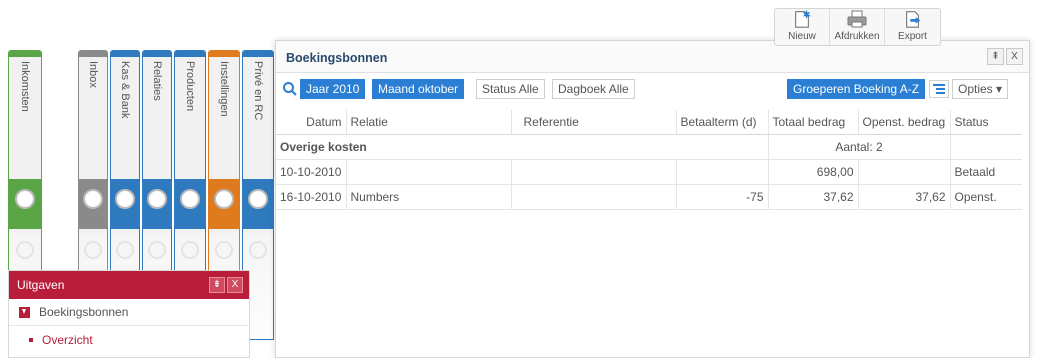 The image size is (1038, 358). What do you see at coordinates (594, 122) in the screenshot?
I see `column-header-reference: Referentie` at bounding box center [594, 122].